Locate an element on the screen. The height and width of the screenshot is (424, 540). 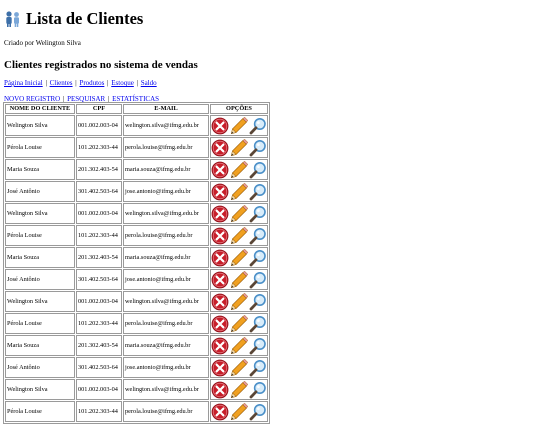
nav-link-balance: Saldo is located at coordinates (149, 83).